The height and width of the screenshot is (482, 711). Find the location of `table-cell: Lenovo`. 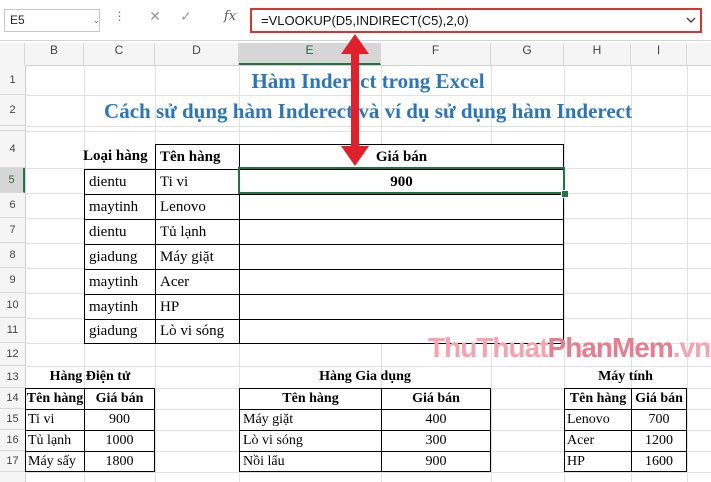

table-cell: Lenovo is located at coordinates (597, 419).